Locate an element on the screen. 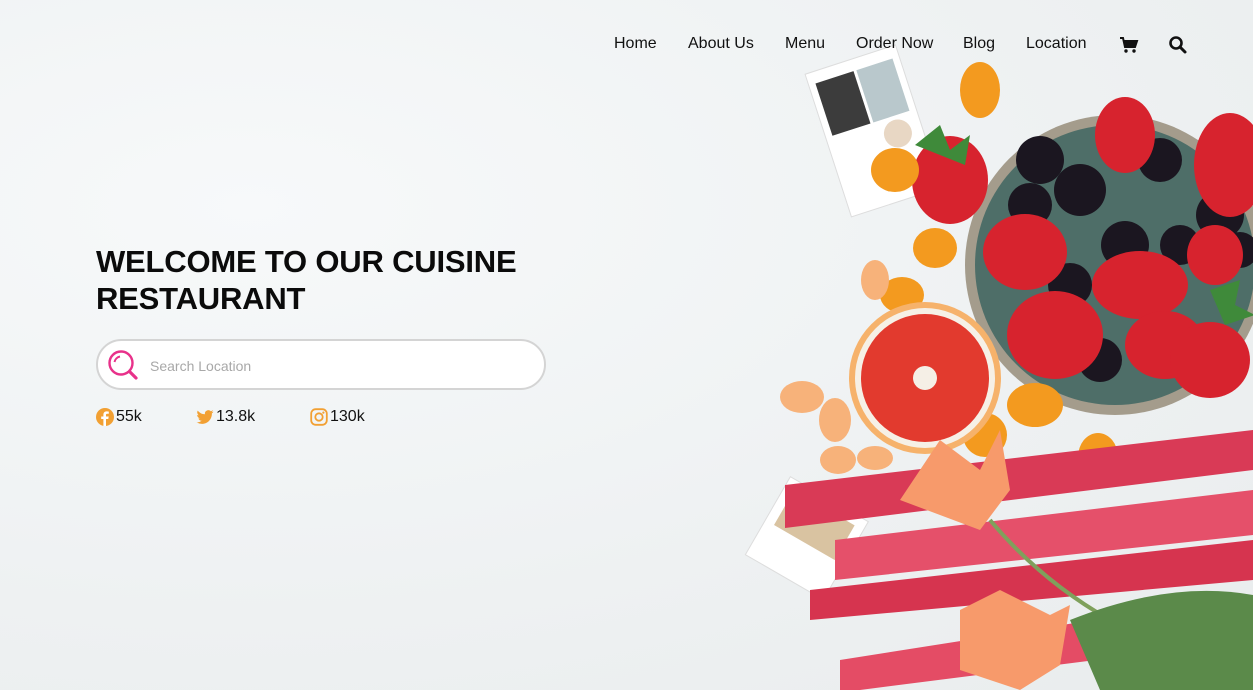 Image resolution: width=1253 pixels, height=690 pixels. facebook-link: 55k is located at coordinates (119, 417).